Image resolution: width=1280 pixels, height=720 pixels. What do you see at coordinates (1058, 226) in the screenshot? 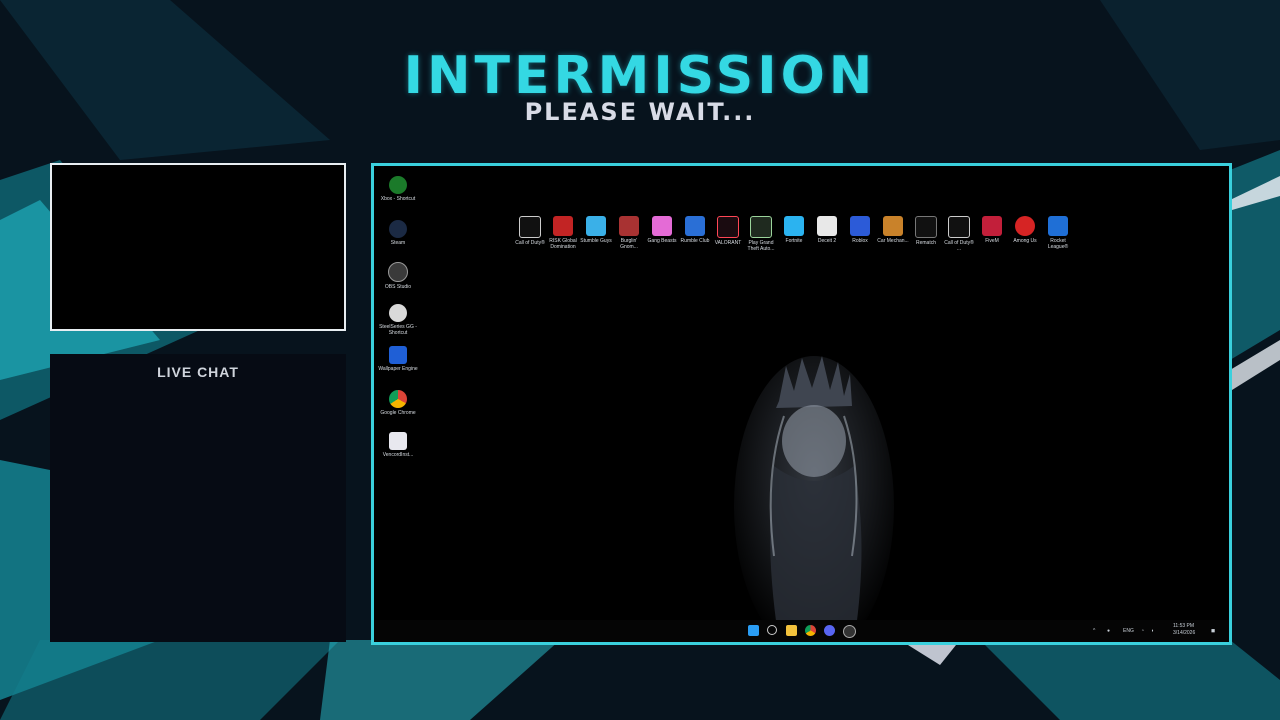
I see `rocket-league-icon` at bounding box center [1058, 226].